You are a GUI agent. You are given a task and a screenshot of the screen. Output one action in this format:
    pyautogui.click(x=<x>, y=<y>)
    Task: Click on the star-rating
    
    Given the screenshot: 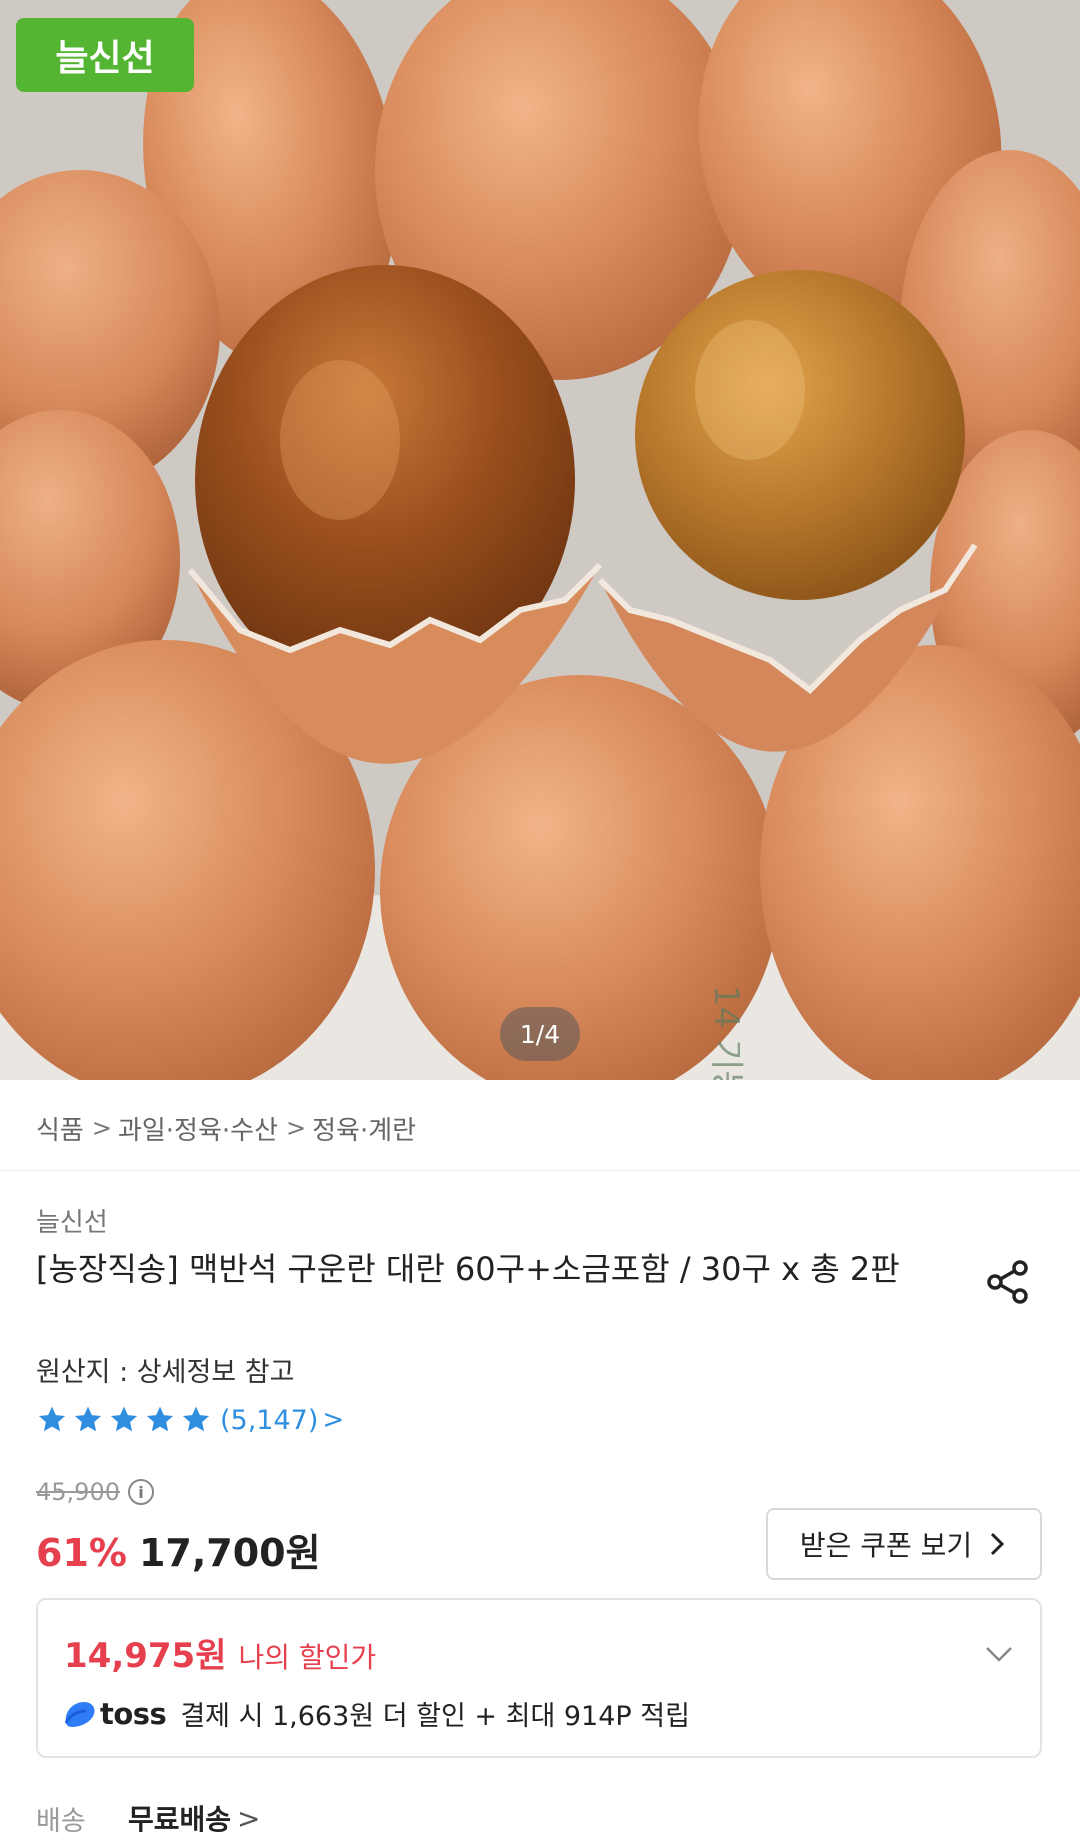 What is the action you would take?
    pyautogui.click(x=124, y=1420)
    